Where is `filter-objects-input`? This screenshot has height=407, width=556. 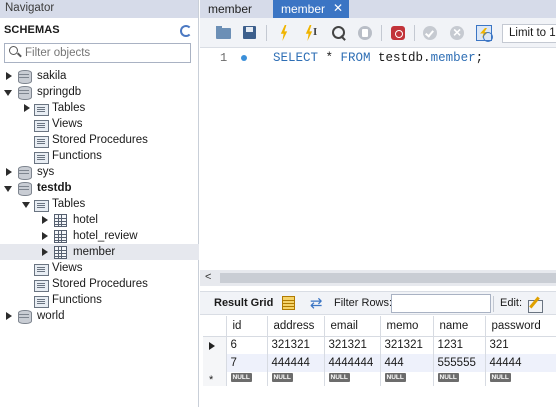
filter-objects-input is located at coordinates (105, 53).